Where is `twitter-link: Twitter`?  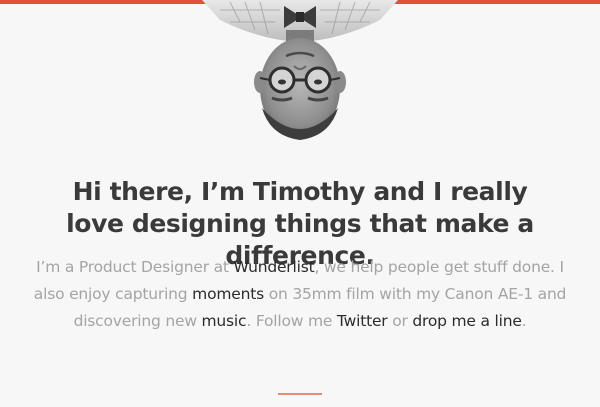
twitter-link: Twitter is located at coordinates (362, 321).